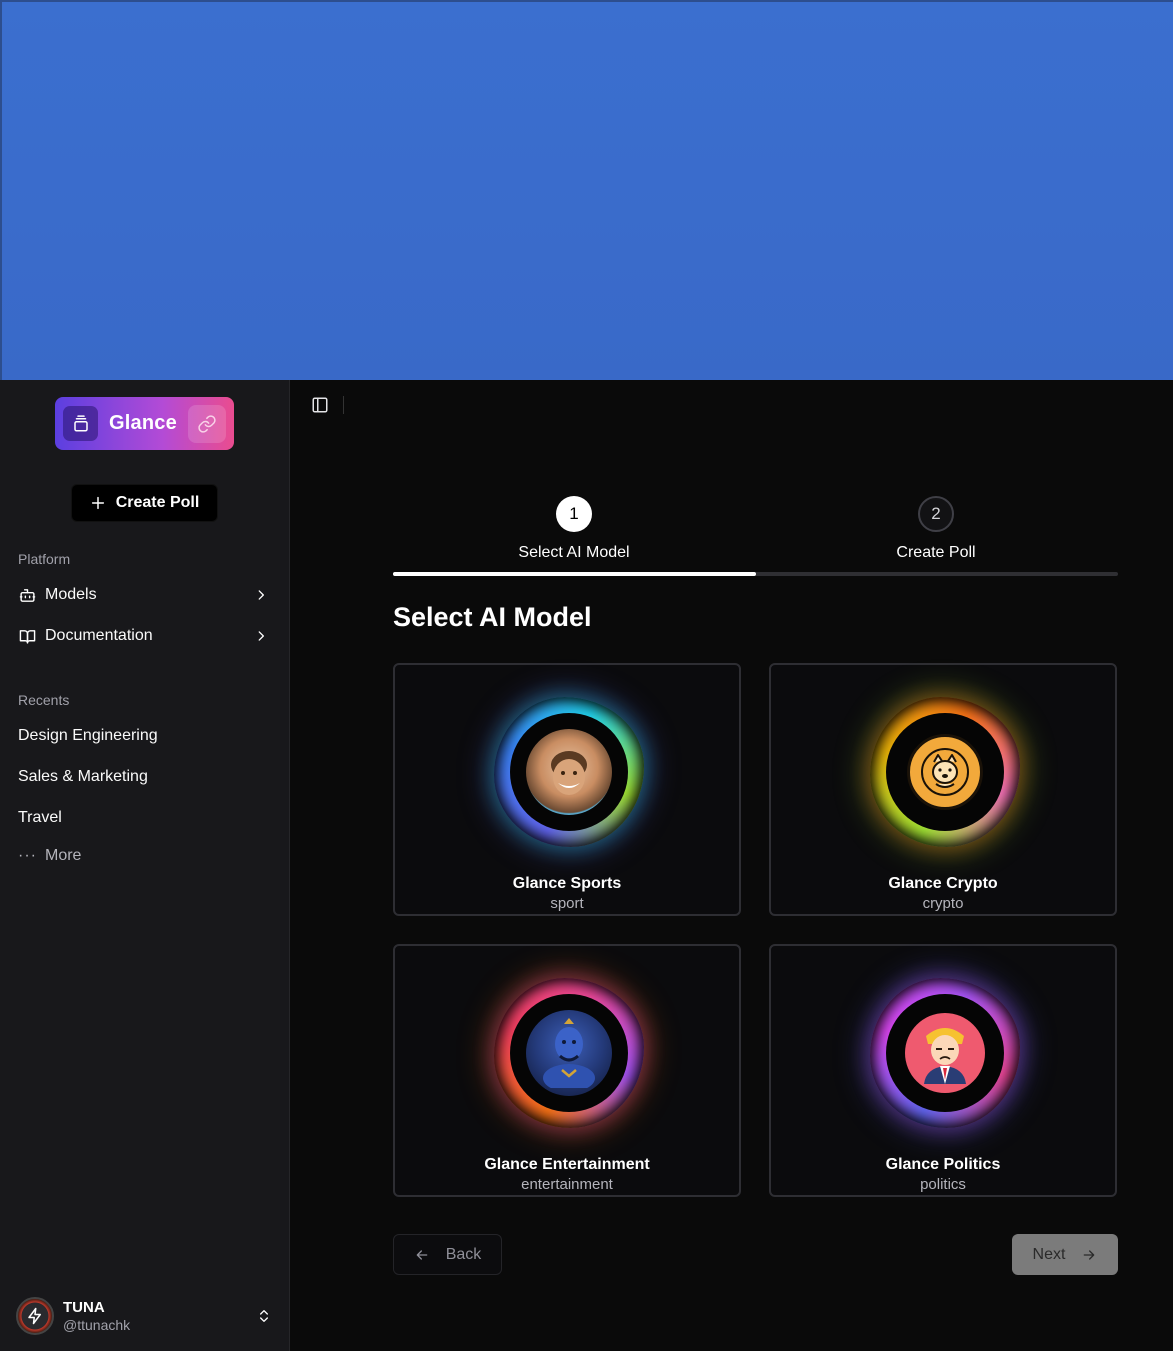  I want to click on create-poll-label: Create Poll, so click(157, 502).